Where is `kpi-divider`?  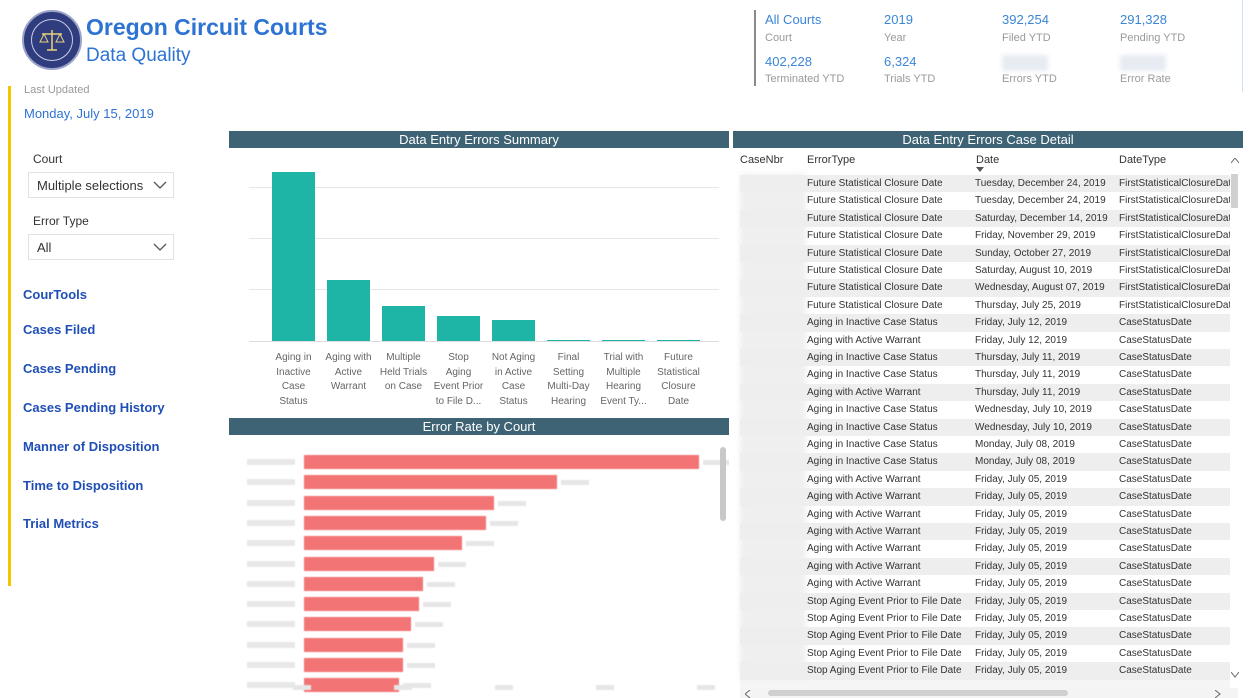 kpi-divider is located at coordinates (755, 48).